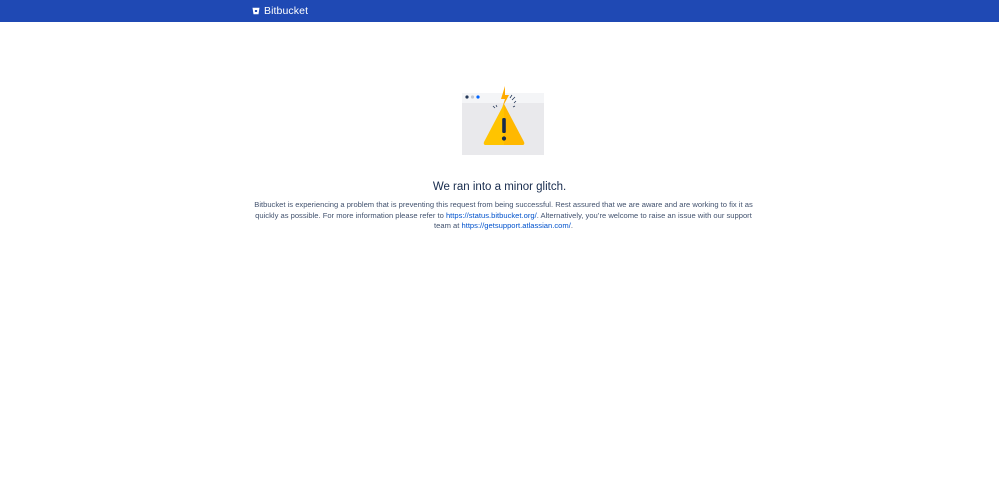 Image resolution: width=999 pixels, height=496 pixels. Describe the element at coordinates (499, 187) in the screenshot. I see `error-title: We ran into a minor glitch.` at that location.